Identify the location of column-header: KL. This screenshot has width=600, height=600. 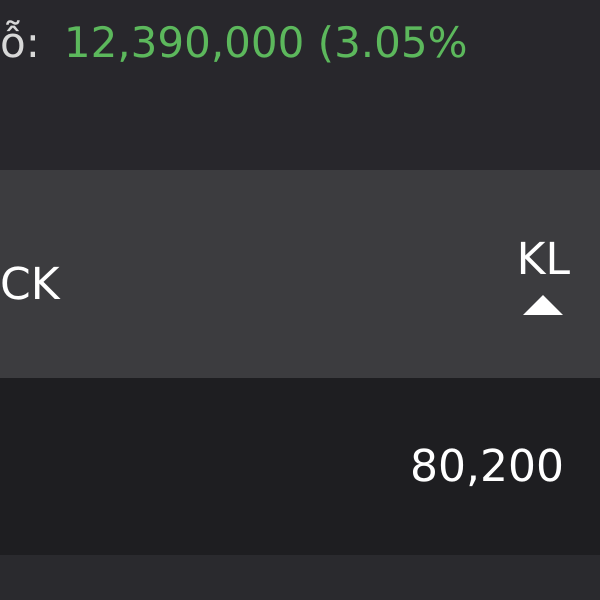
(543, 259).